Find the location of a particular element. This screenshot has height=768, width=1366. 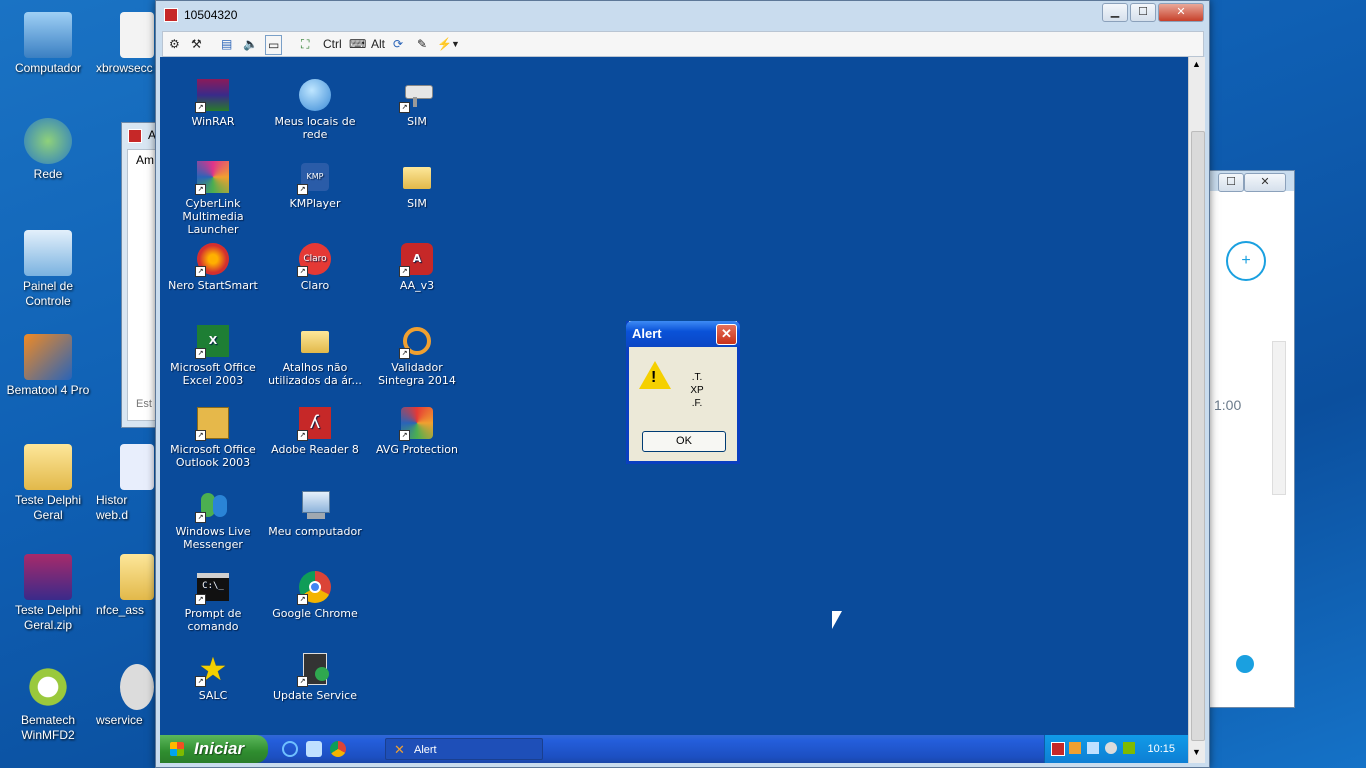

windows-logo-icon is located at coordinates (177, 749).